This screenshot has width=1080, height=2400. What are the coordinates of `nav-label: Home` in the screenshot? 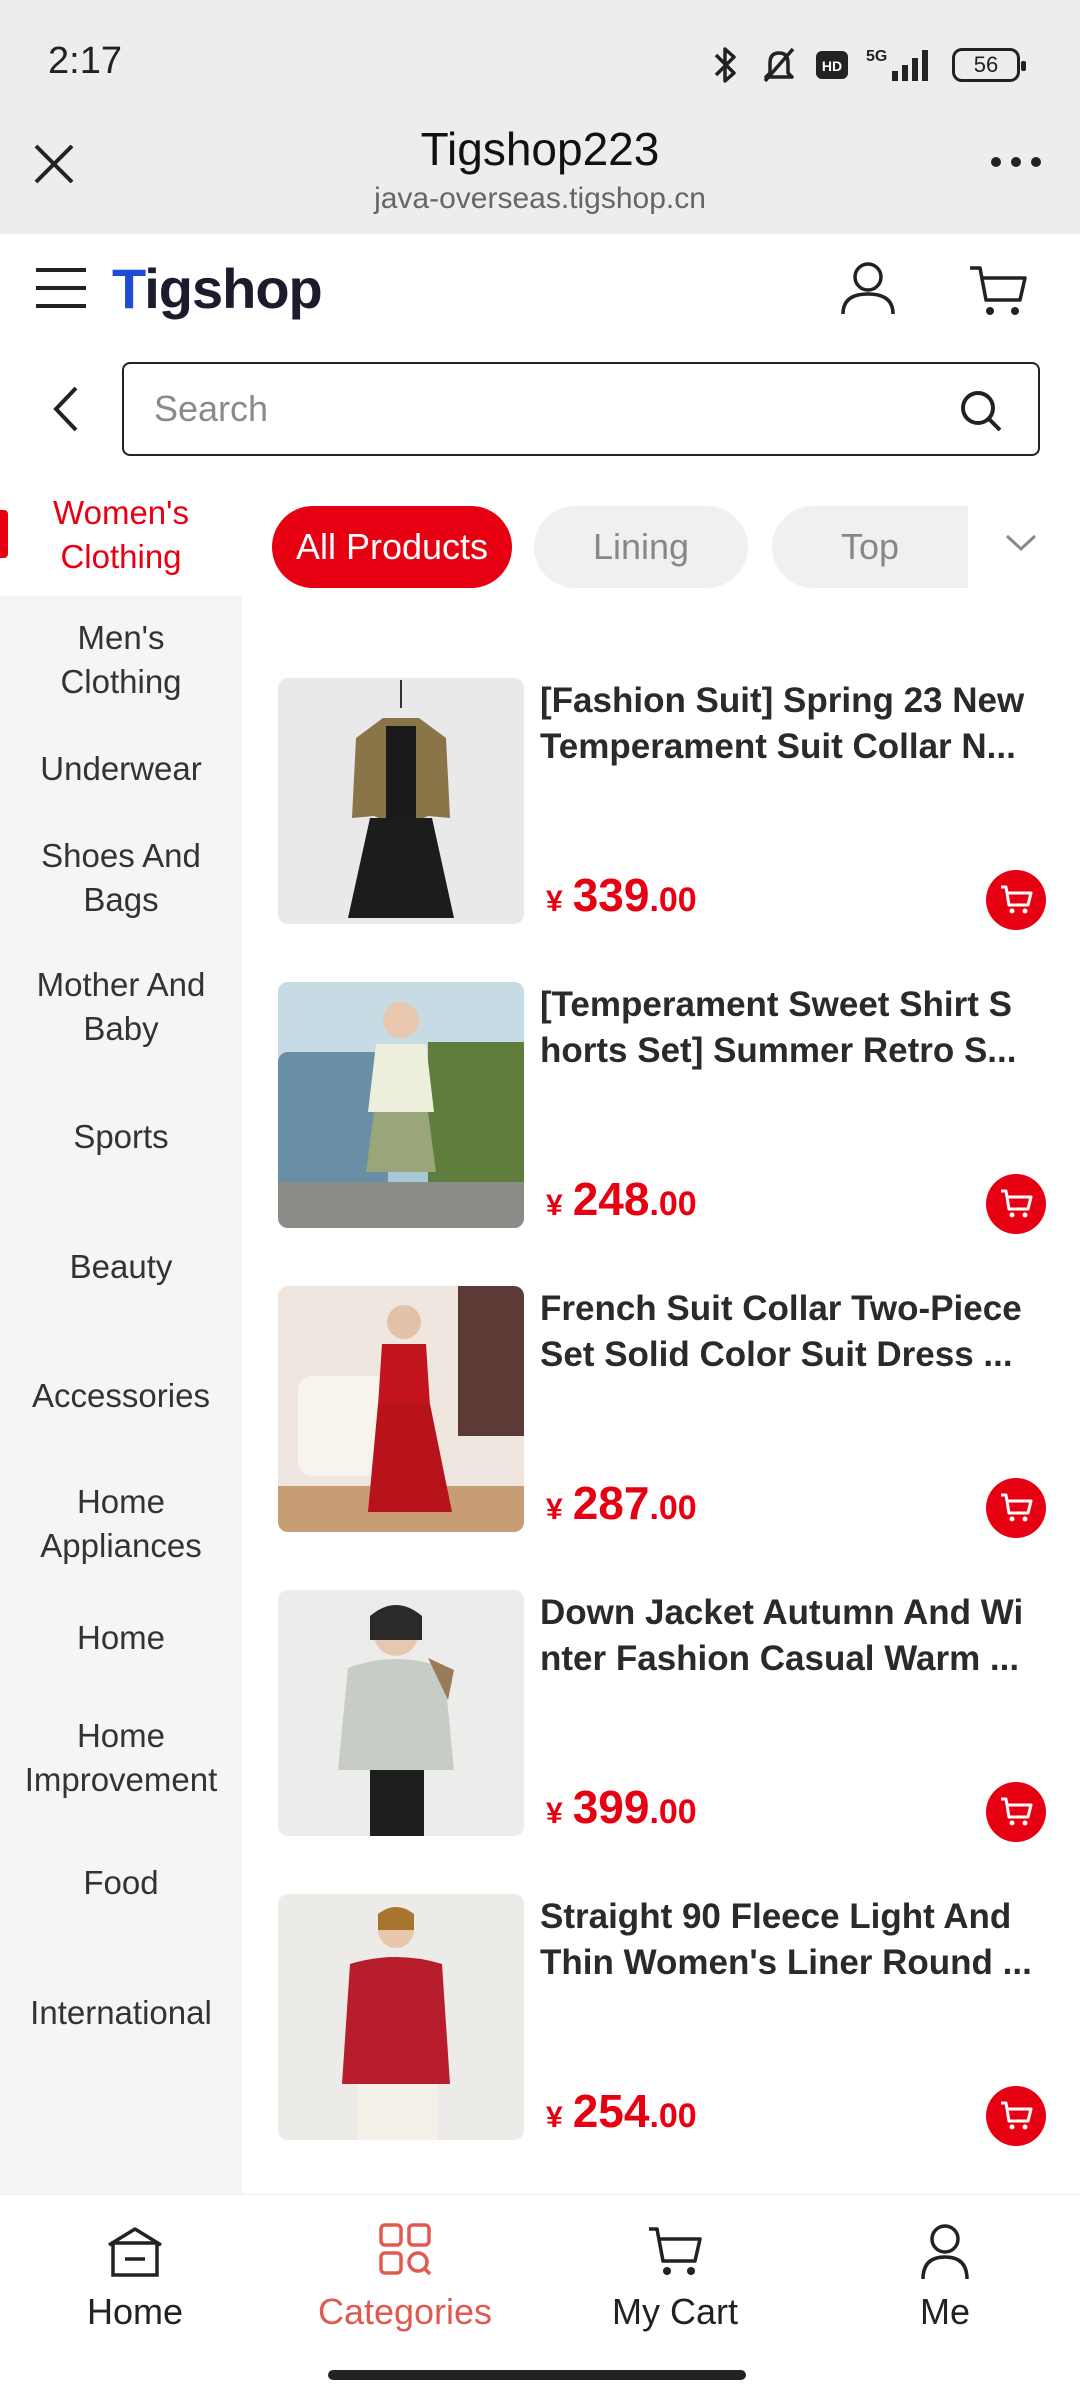 It's located at (135, 2311).